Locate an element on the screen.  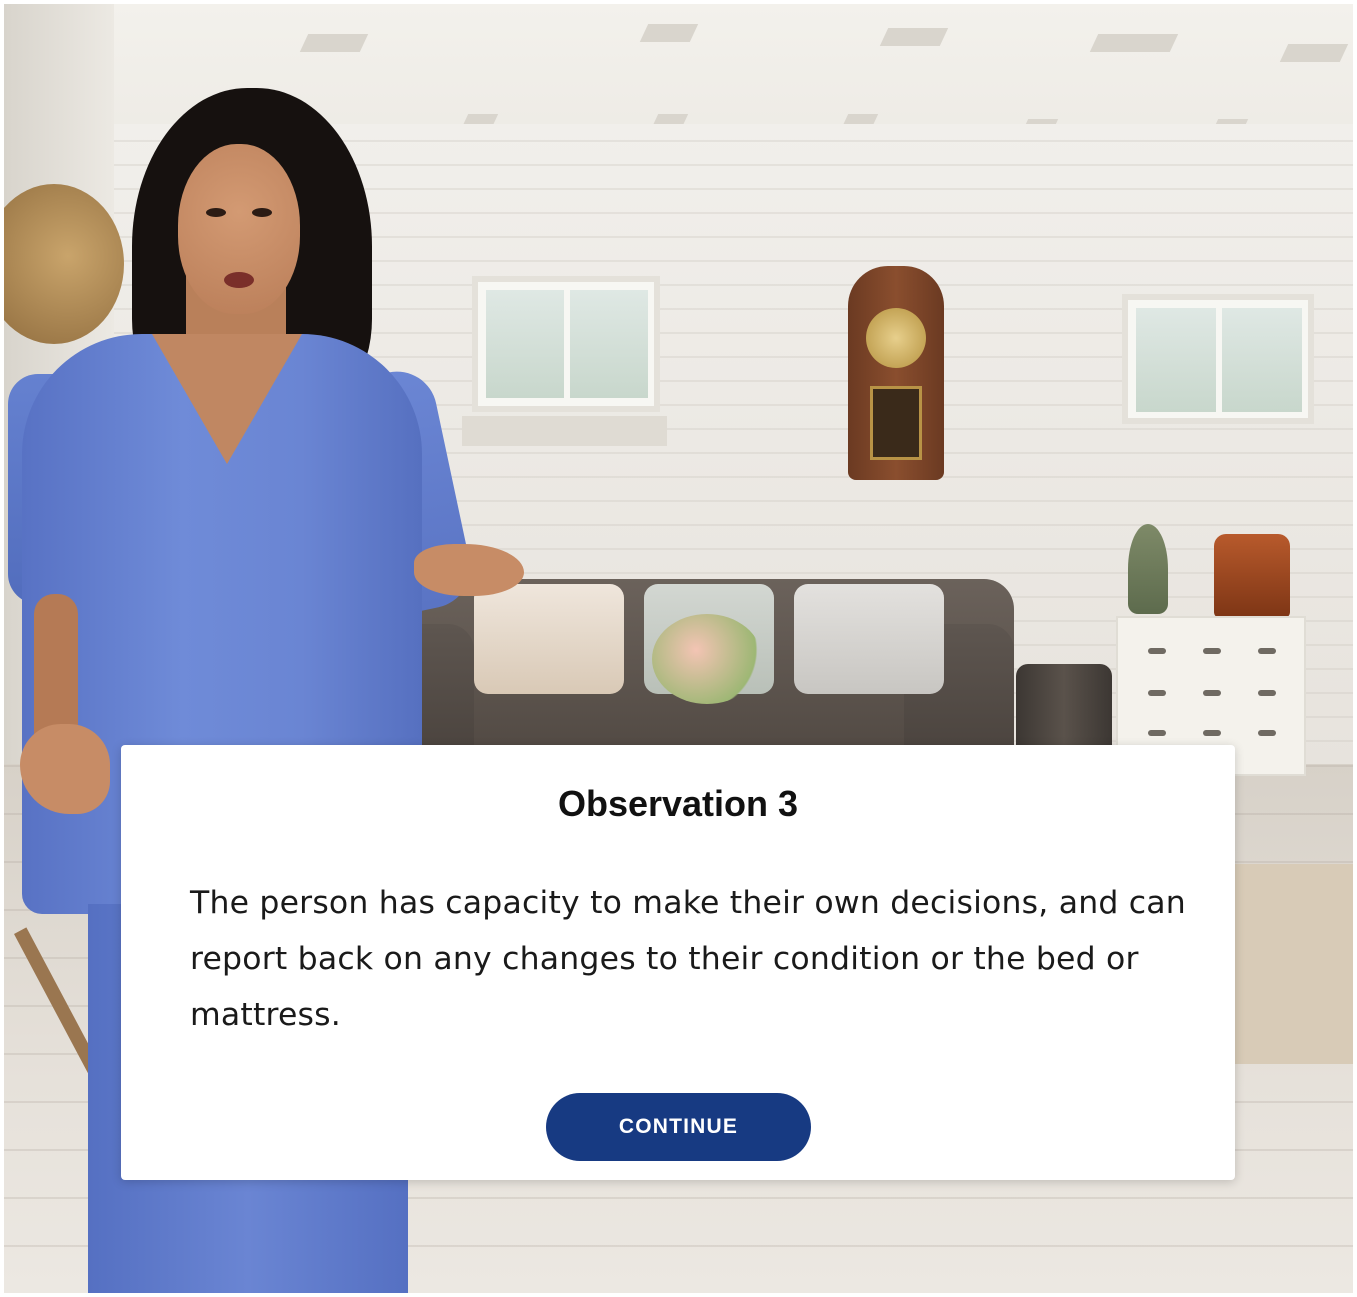
cushion is located at coordinates (869, 639).